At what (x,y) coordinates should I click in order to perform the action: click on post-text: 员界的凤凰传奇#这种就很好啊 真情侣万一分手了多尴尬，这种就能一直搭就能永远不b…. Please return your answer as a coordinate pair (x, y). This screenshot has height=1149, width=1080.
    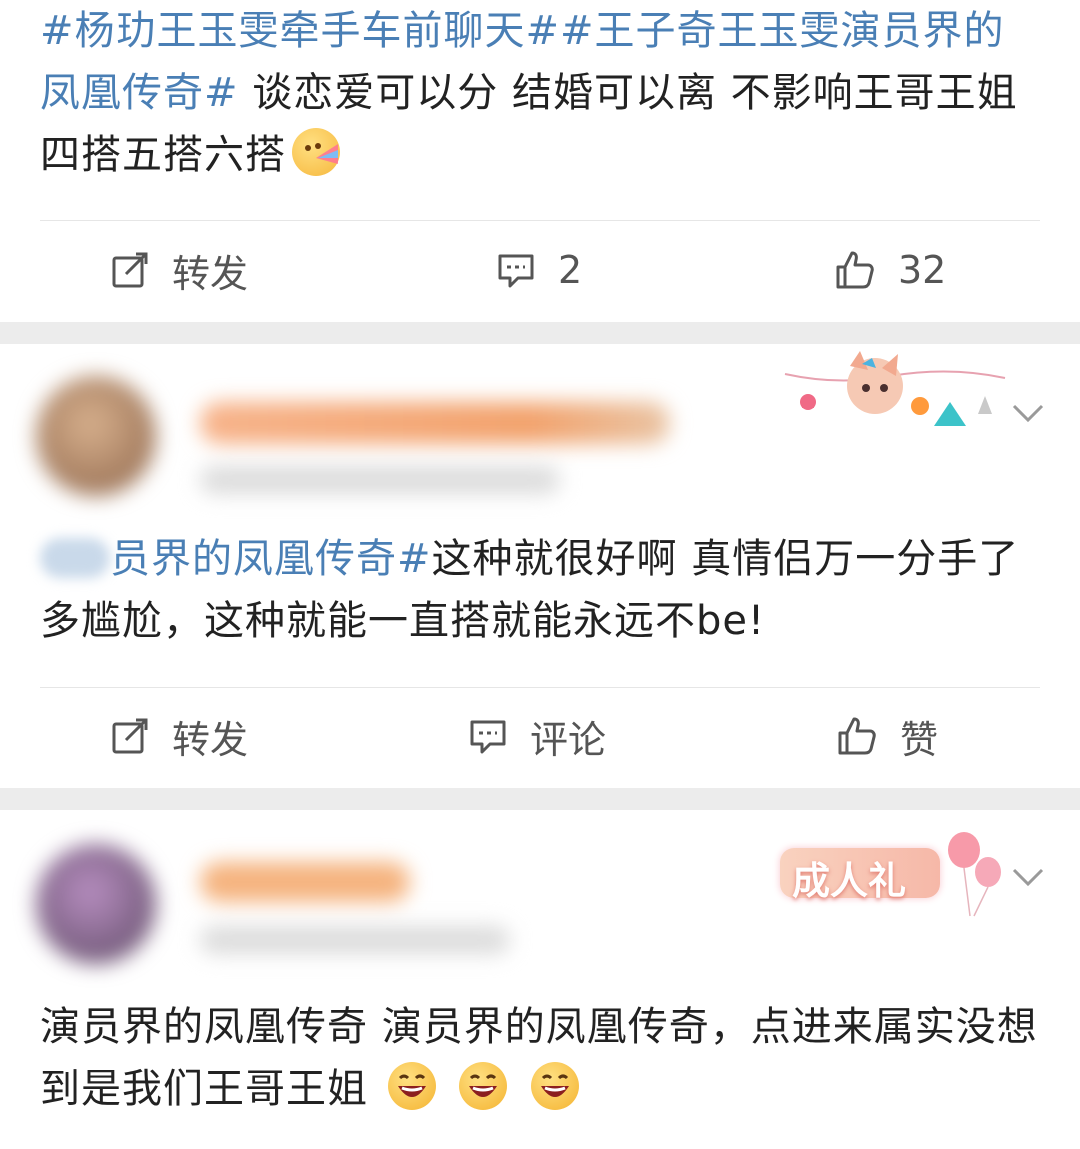
    Looking at the image, I should click on (540, 590).